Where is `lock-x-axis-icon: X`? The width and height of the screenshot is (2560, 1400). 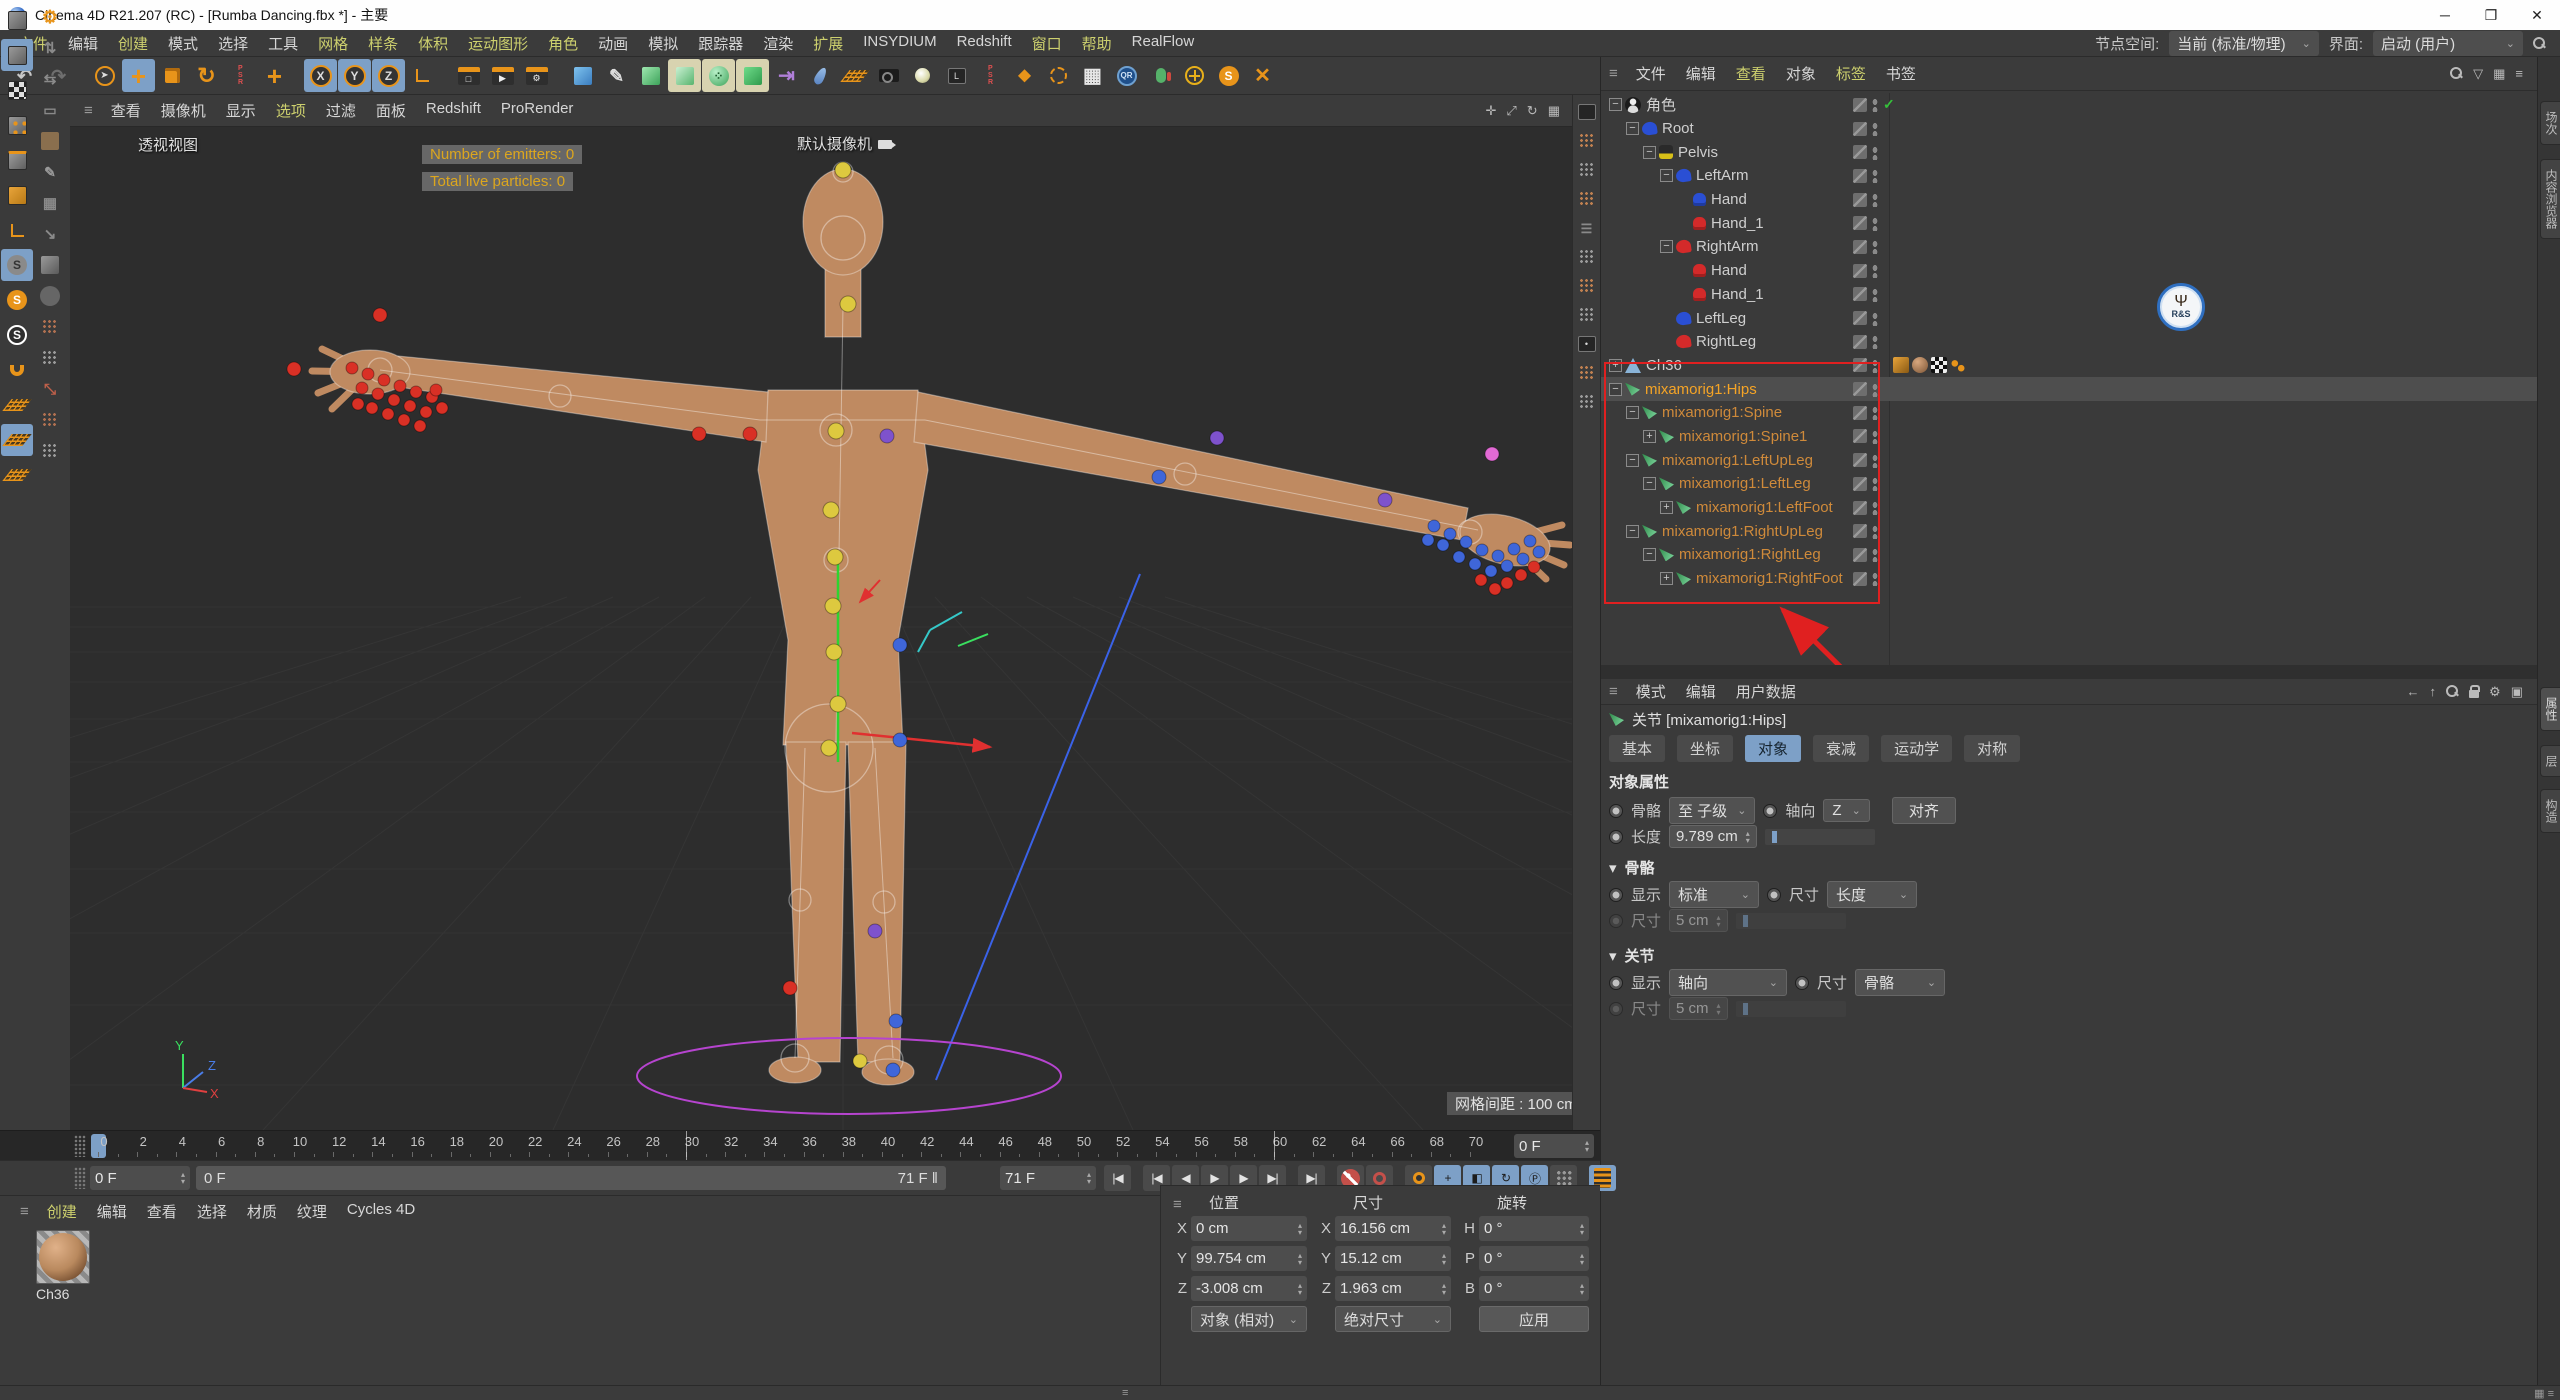
lock-x-axis-icon: X is located at coordinates (320, 75).